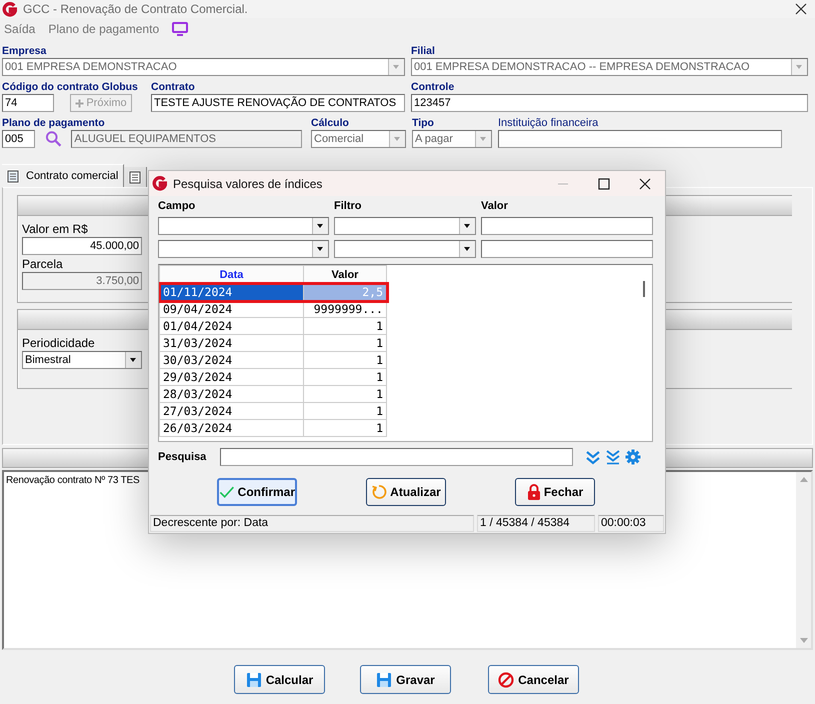 This screenshot has width=815, height=704. I want to click on dialog-title: Pesquisa valores de índices, so click(247, 183).